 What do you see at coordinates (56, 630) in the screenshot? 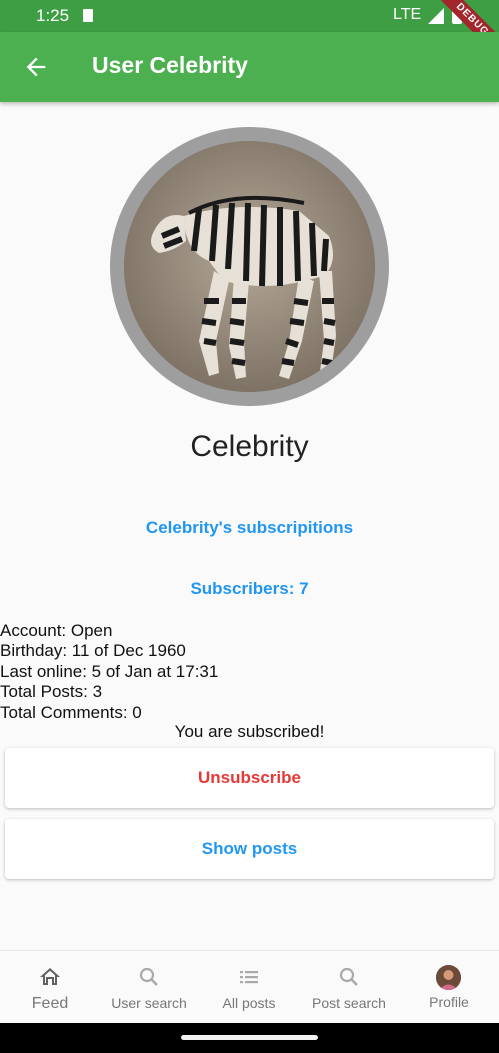
I see `account-status: Account: Open` at bounding box center [56, 630].